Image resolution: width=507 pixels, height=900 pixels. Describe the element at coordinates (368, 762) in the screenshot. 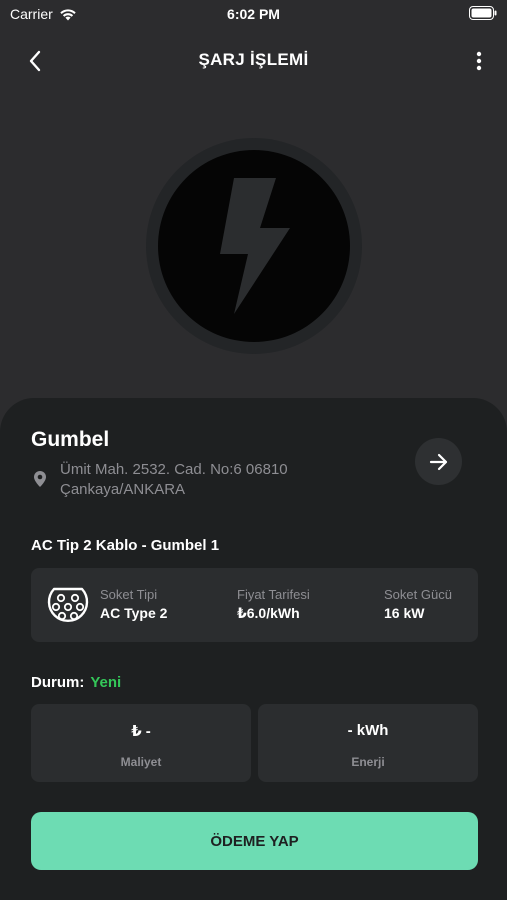

I see `energy-caption: Enerji` at that location.